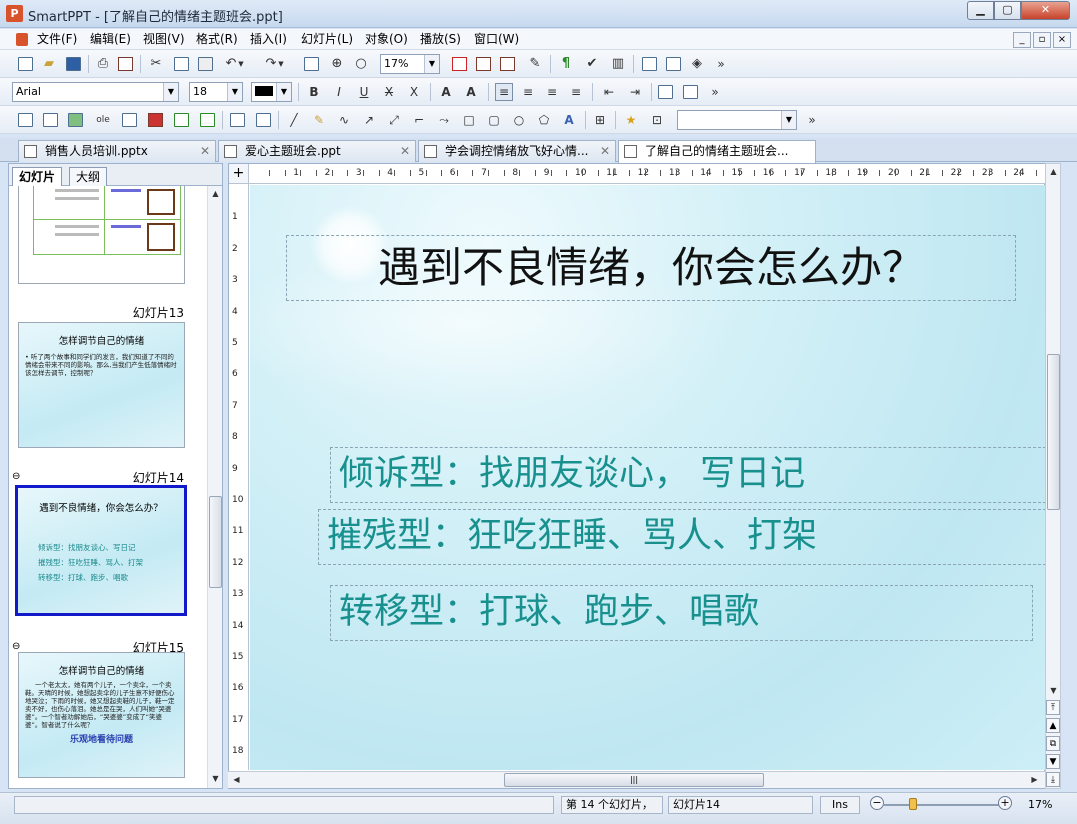 The width and height of the screenshot is (1077, 824). Describe the element at coordinates (690, 92) in the screenshot. I see `numbered-list-icon` at that location.